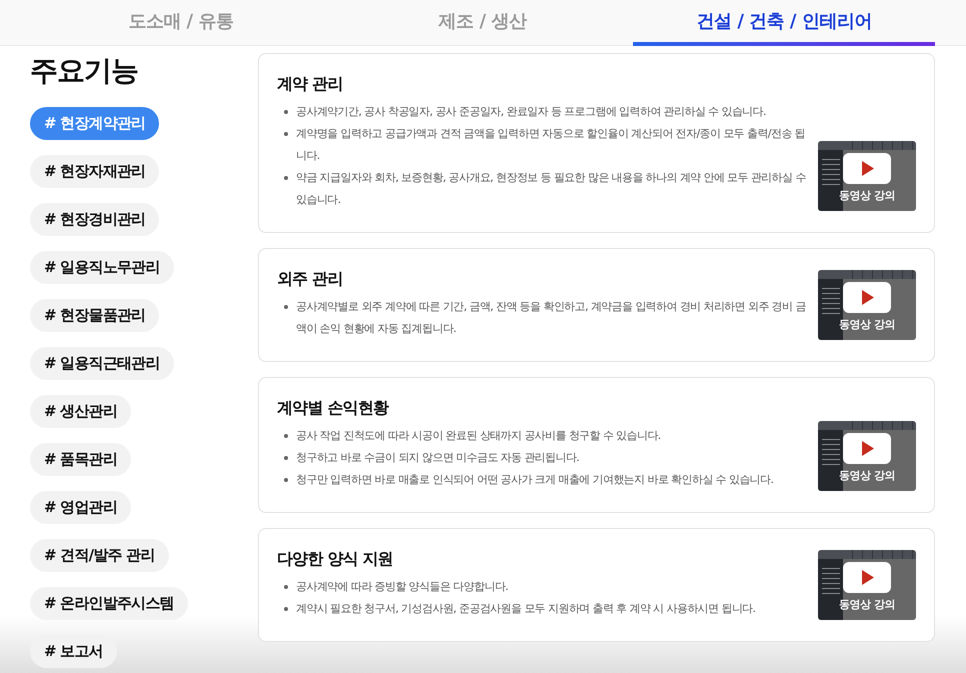 The image size is (966, 673). I want to click on bullet-text: 공사계약에 따라 증빙할 양식들은 다양합니다., so click(402, 587).